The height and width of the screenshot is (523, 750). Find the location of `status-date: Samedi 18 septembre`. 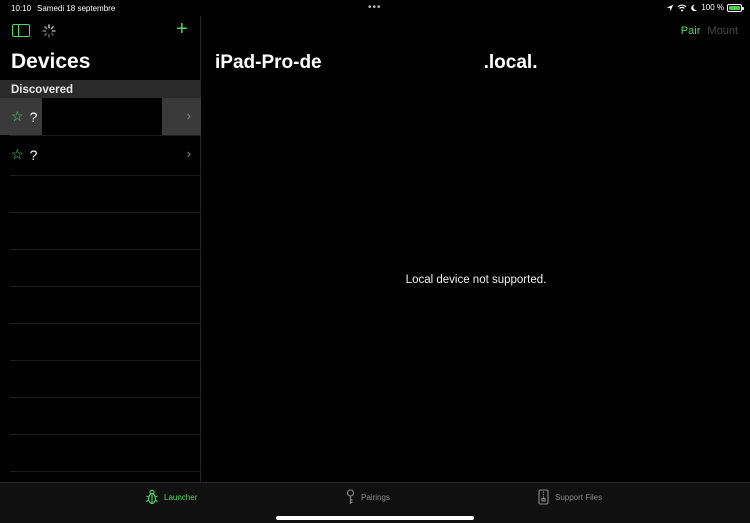

status-date: Samedi 18 septembre is located at coordinates (76, 8).